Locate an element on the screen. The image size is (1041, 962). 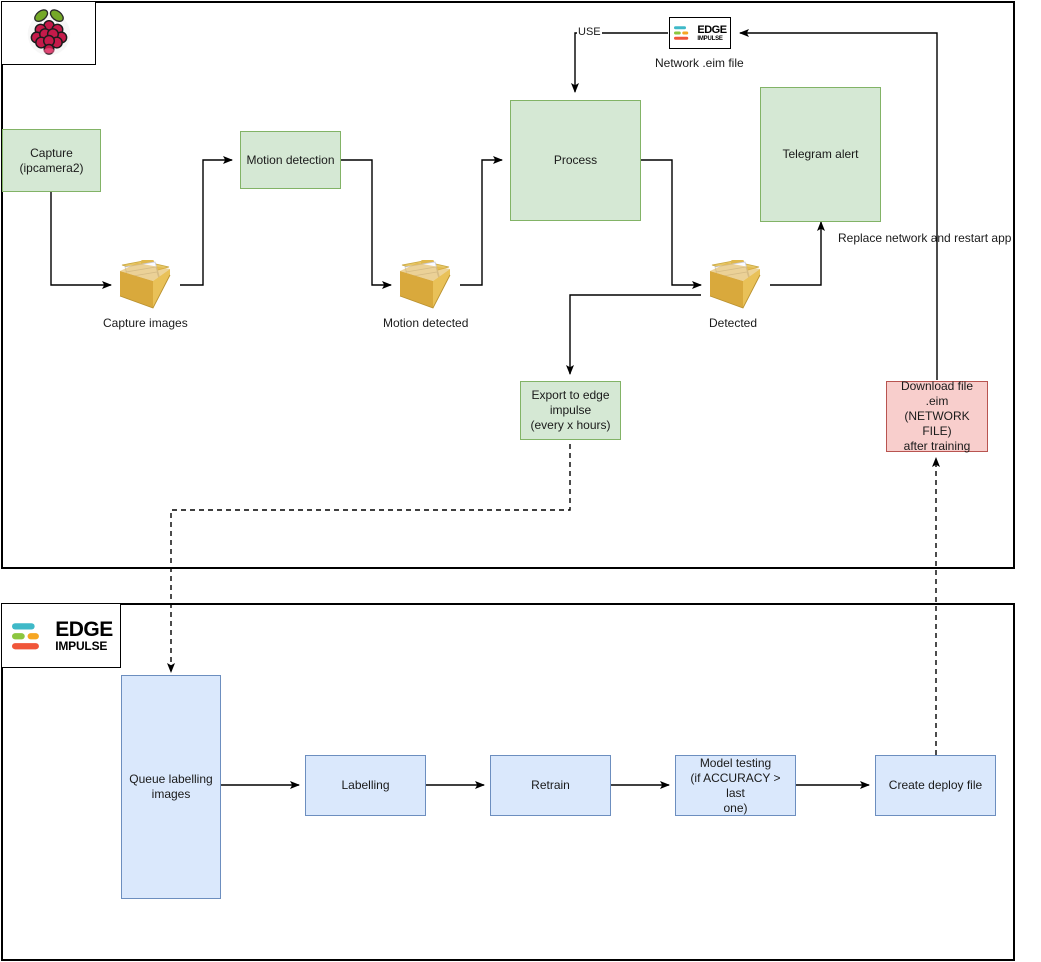
folder-detected-label: Detected is located at coordinates (733, 323).